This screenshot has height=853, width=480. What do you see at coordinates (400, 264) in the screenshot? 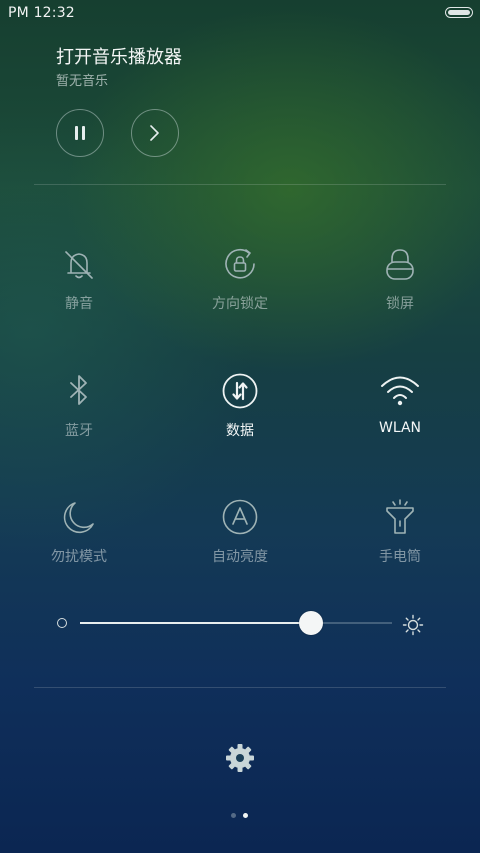
I see `lock-icon` at bounding box center [400, 264].